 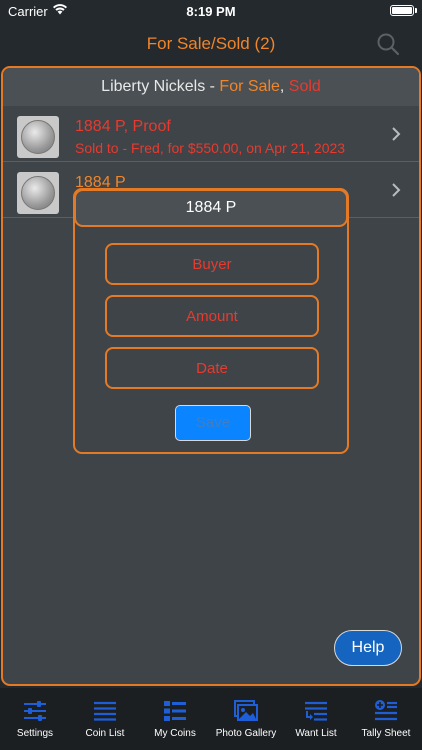 I want to click on tab-label: Settings, so click(x=35, y=733).